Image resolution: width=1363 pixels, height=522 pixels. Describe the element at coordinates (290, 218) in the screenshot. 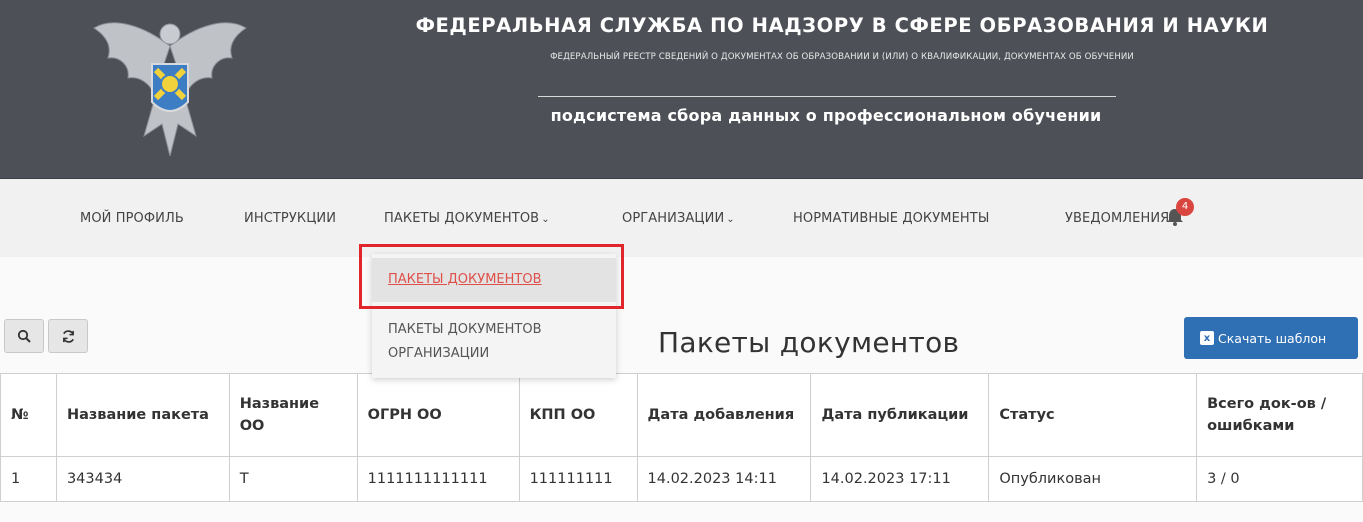

I see `nav-instructions: ИНСТРУКЦИИ` at that location.